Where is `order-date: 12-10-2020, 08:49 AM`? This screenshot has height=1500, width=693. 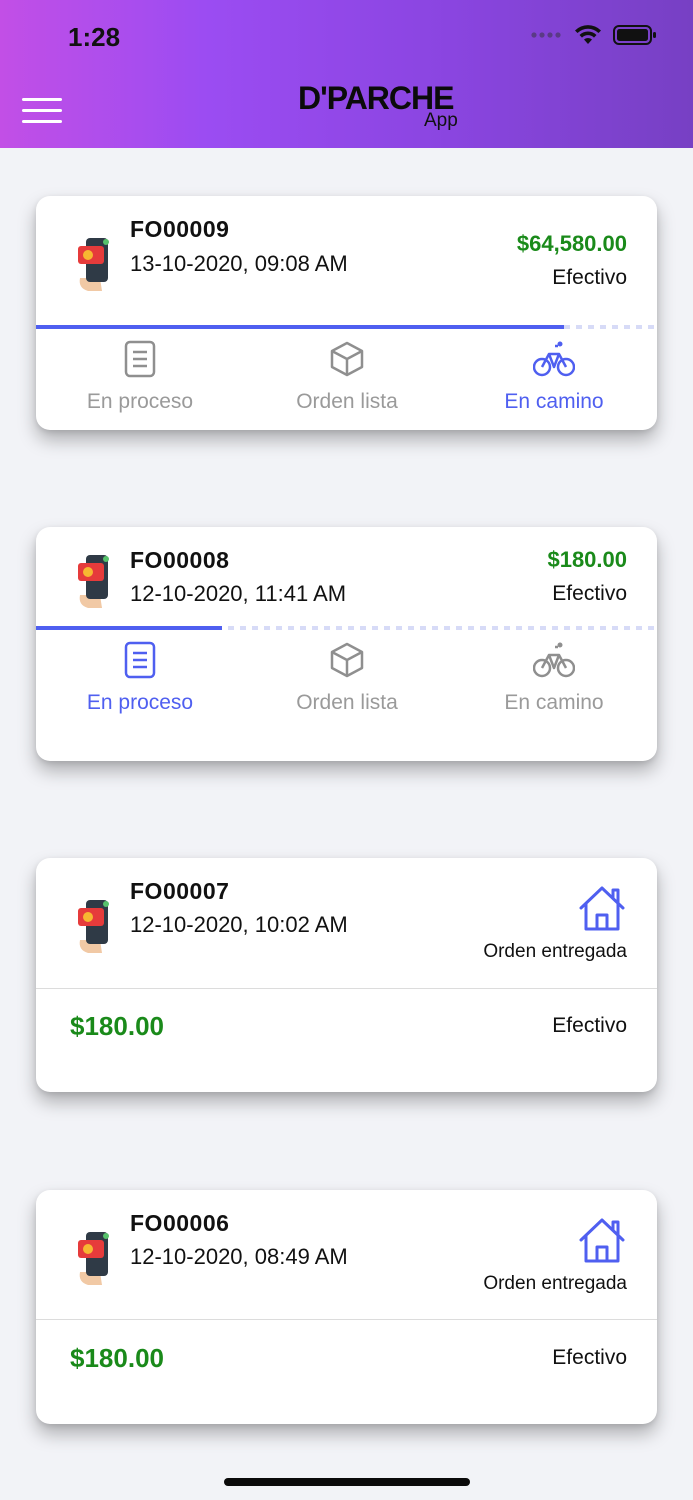 order-date: 12-10-2020, 08:49 AM is located at coordinates (239, 1256).